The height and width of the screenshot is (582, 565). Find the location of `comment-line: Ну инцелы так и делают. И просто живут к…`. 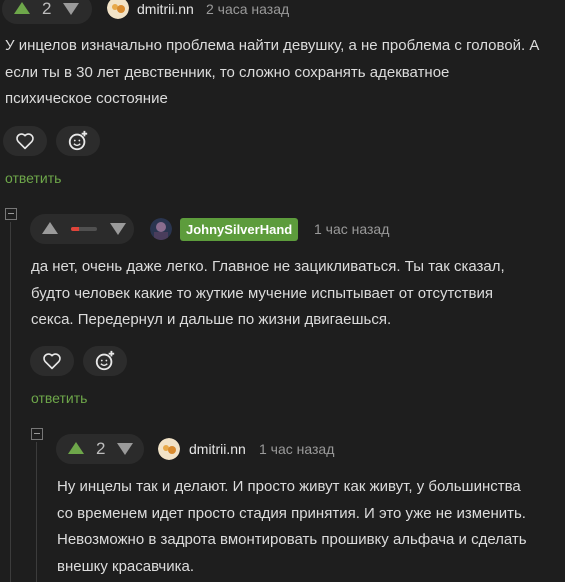

comment-line: Ну инцелы так и делают. И просто живут к… is located at coordinates (289, 486).